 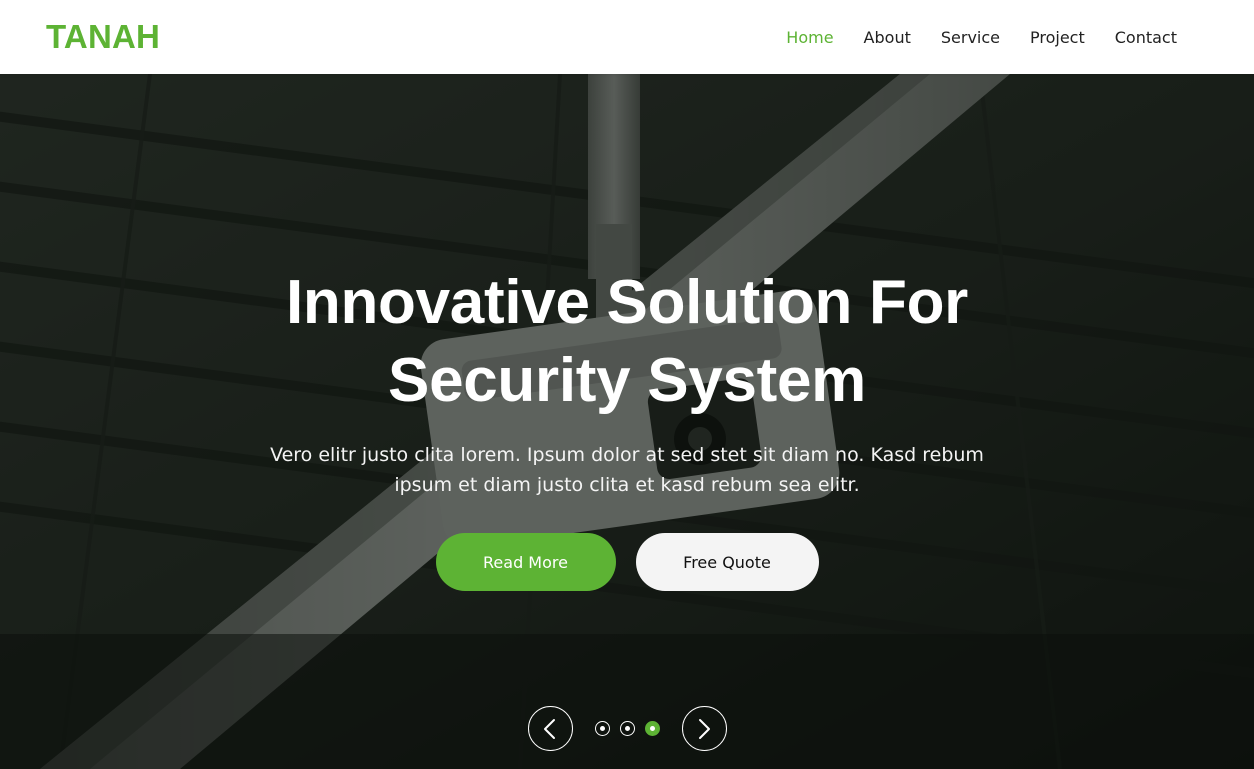 What do you see at coordinates (627, 562) in the screenshot?
I see `hero-buttons: Read More Free Quote` at bounding box center [627, 562].